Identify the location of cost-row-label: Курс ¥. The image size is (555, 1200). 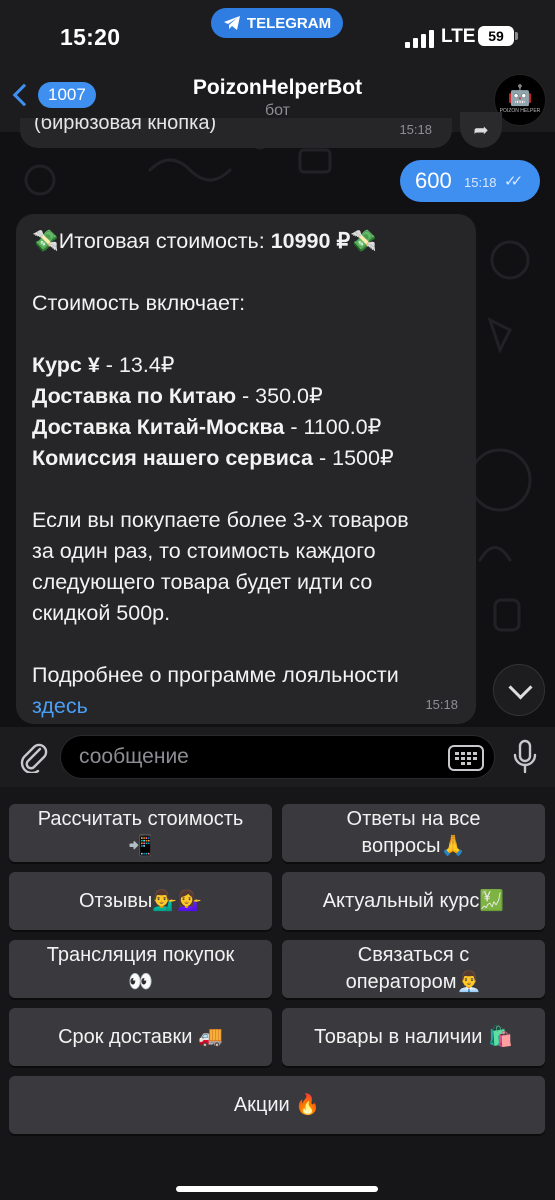
(66, 365).